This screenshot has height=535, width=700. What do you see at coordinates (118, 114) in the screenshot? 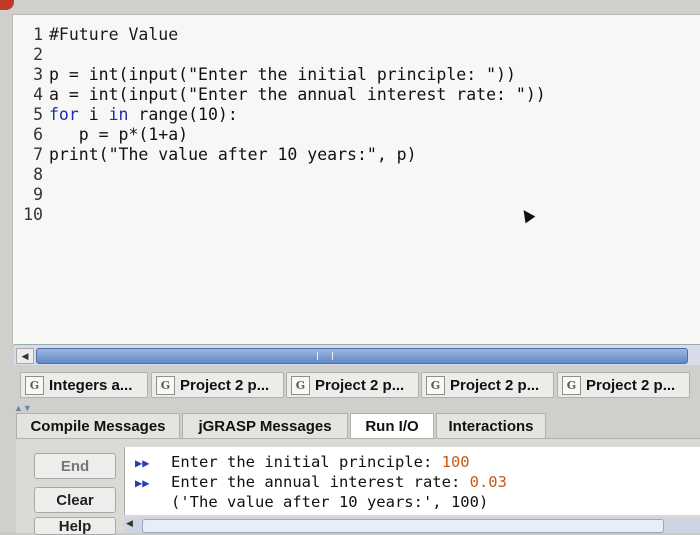
I see `keyword-in: in` at bounding box center [118, 114].